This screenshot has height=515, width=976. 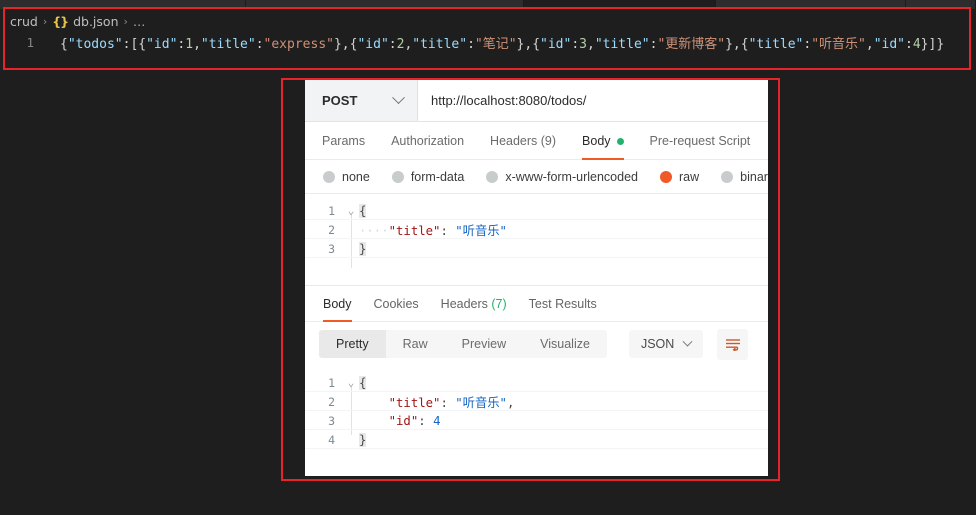 I want to click on body-type-label: none, so click(x=356, y=176).